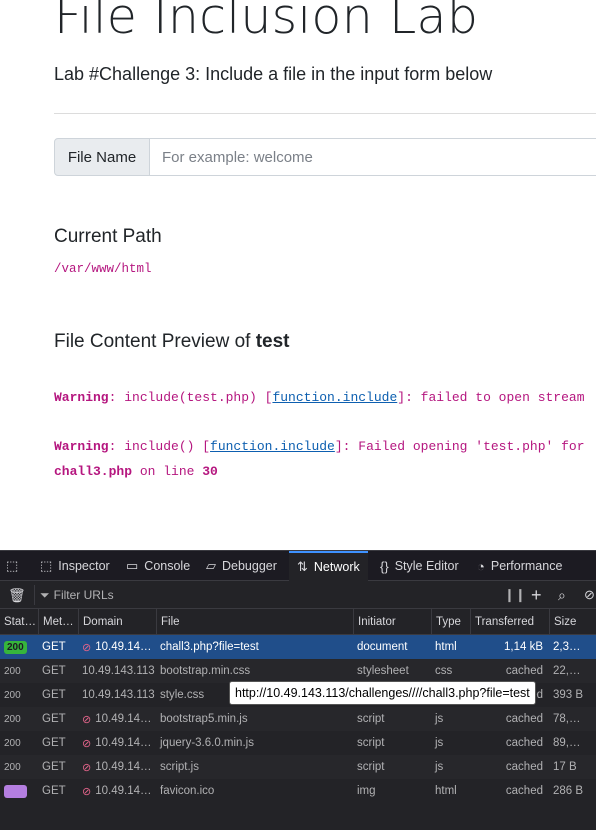 The height and width of the screenshot is (830, 596). I want to click on element-picker-icon: ⬚, so click(15, 566).